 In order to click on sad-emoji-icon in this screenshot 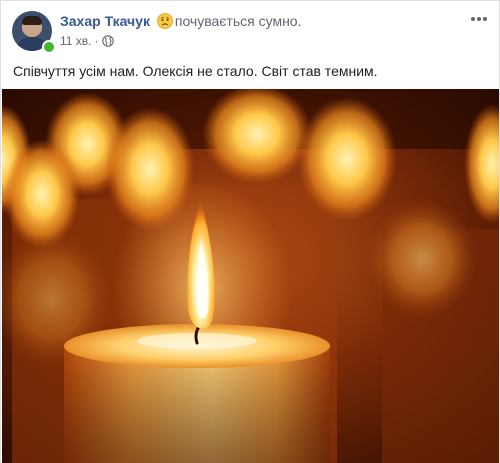, I will do `click(164, 21)`.